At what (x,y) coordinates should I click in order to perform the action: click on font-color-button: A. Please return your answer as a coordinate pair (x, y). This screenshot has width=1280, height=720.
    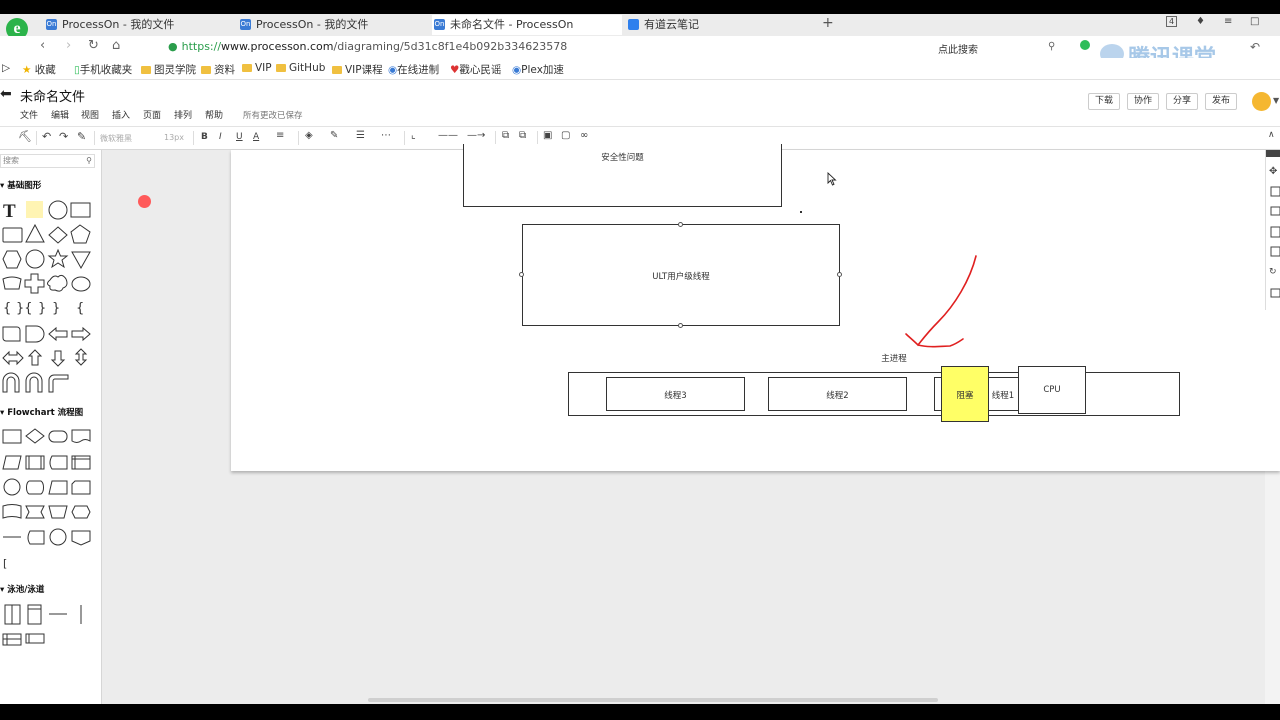
    Looking at the image, I should click on (256, 137).